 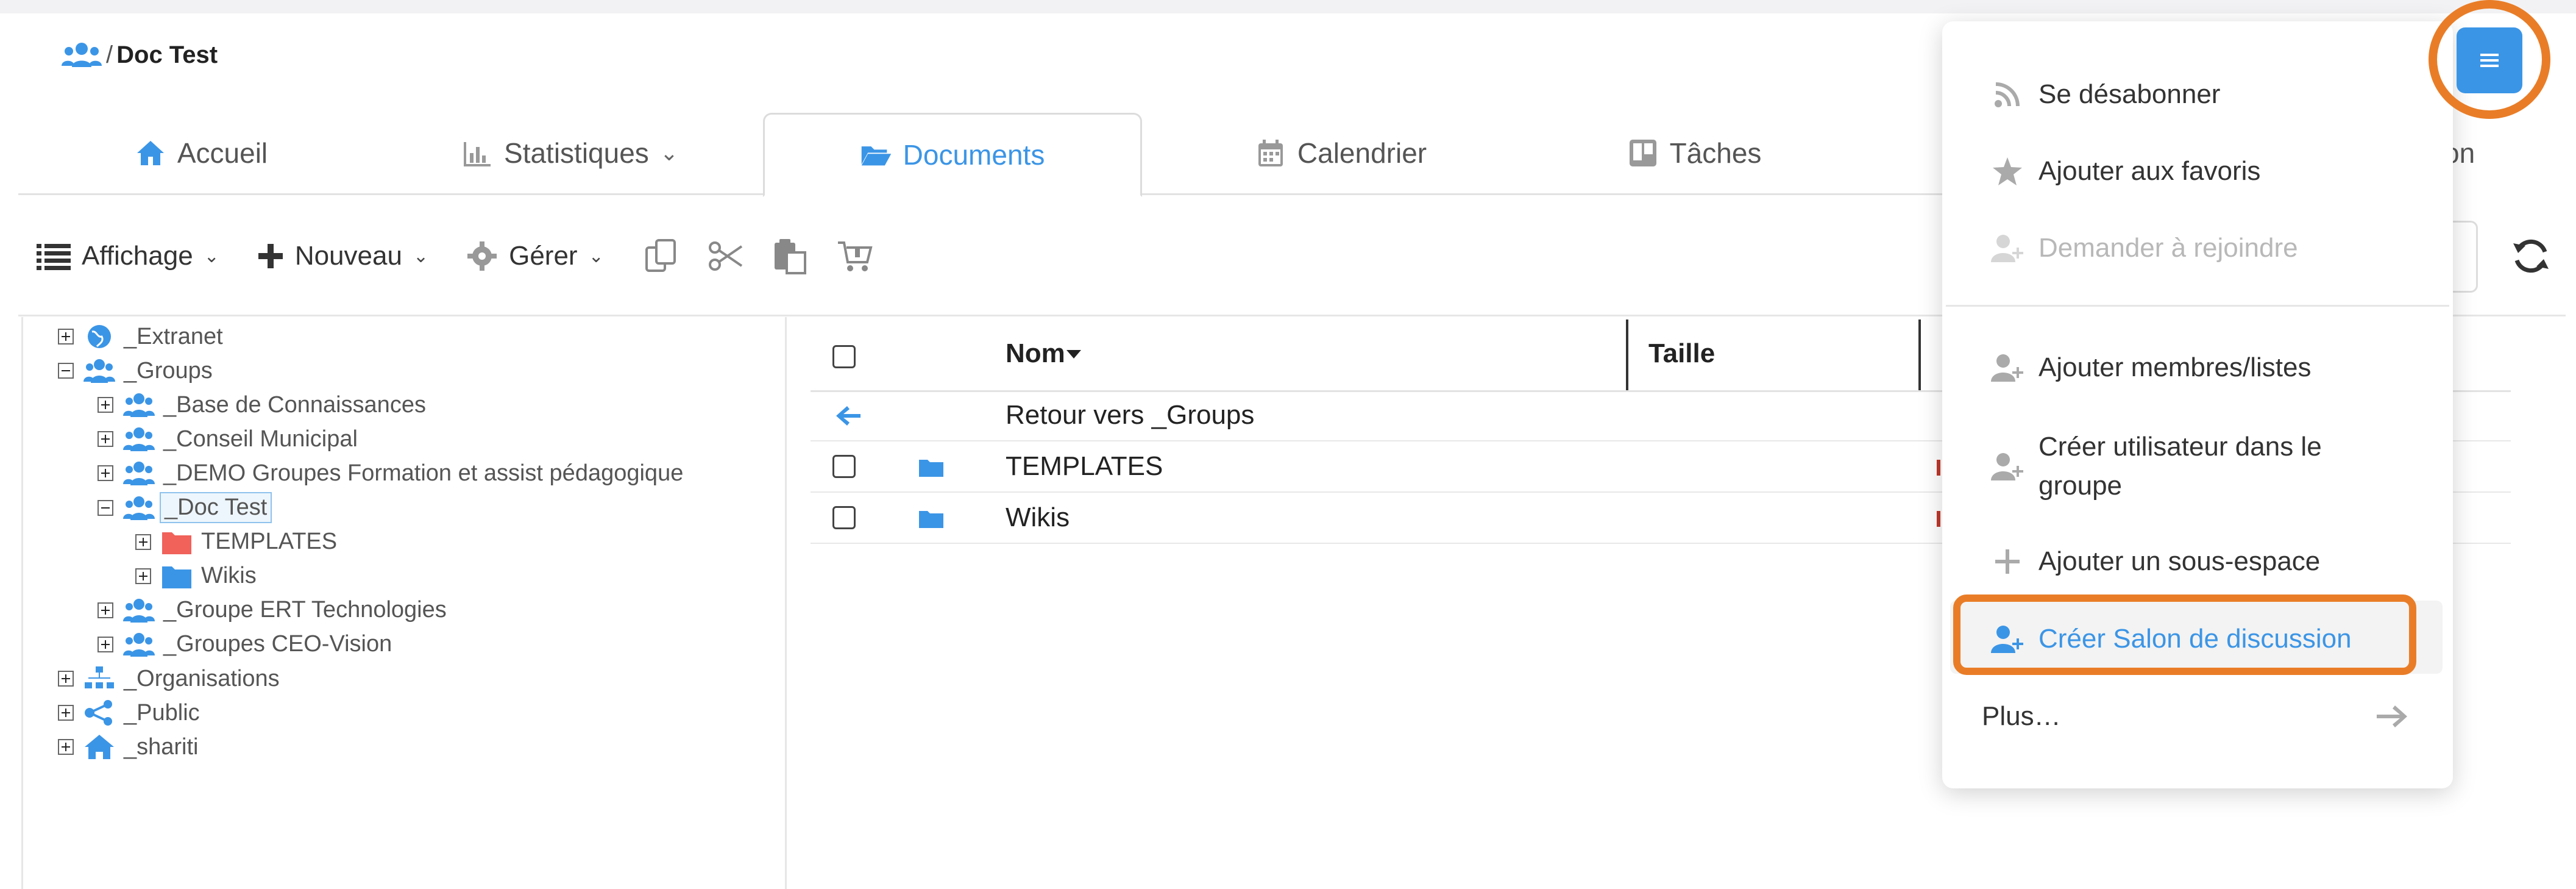 I want to click on tab-documents: Documents, so click(x=952, y=155).